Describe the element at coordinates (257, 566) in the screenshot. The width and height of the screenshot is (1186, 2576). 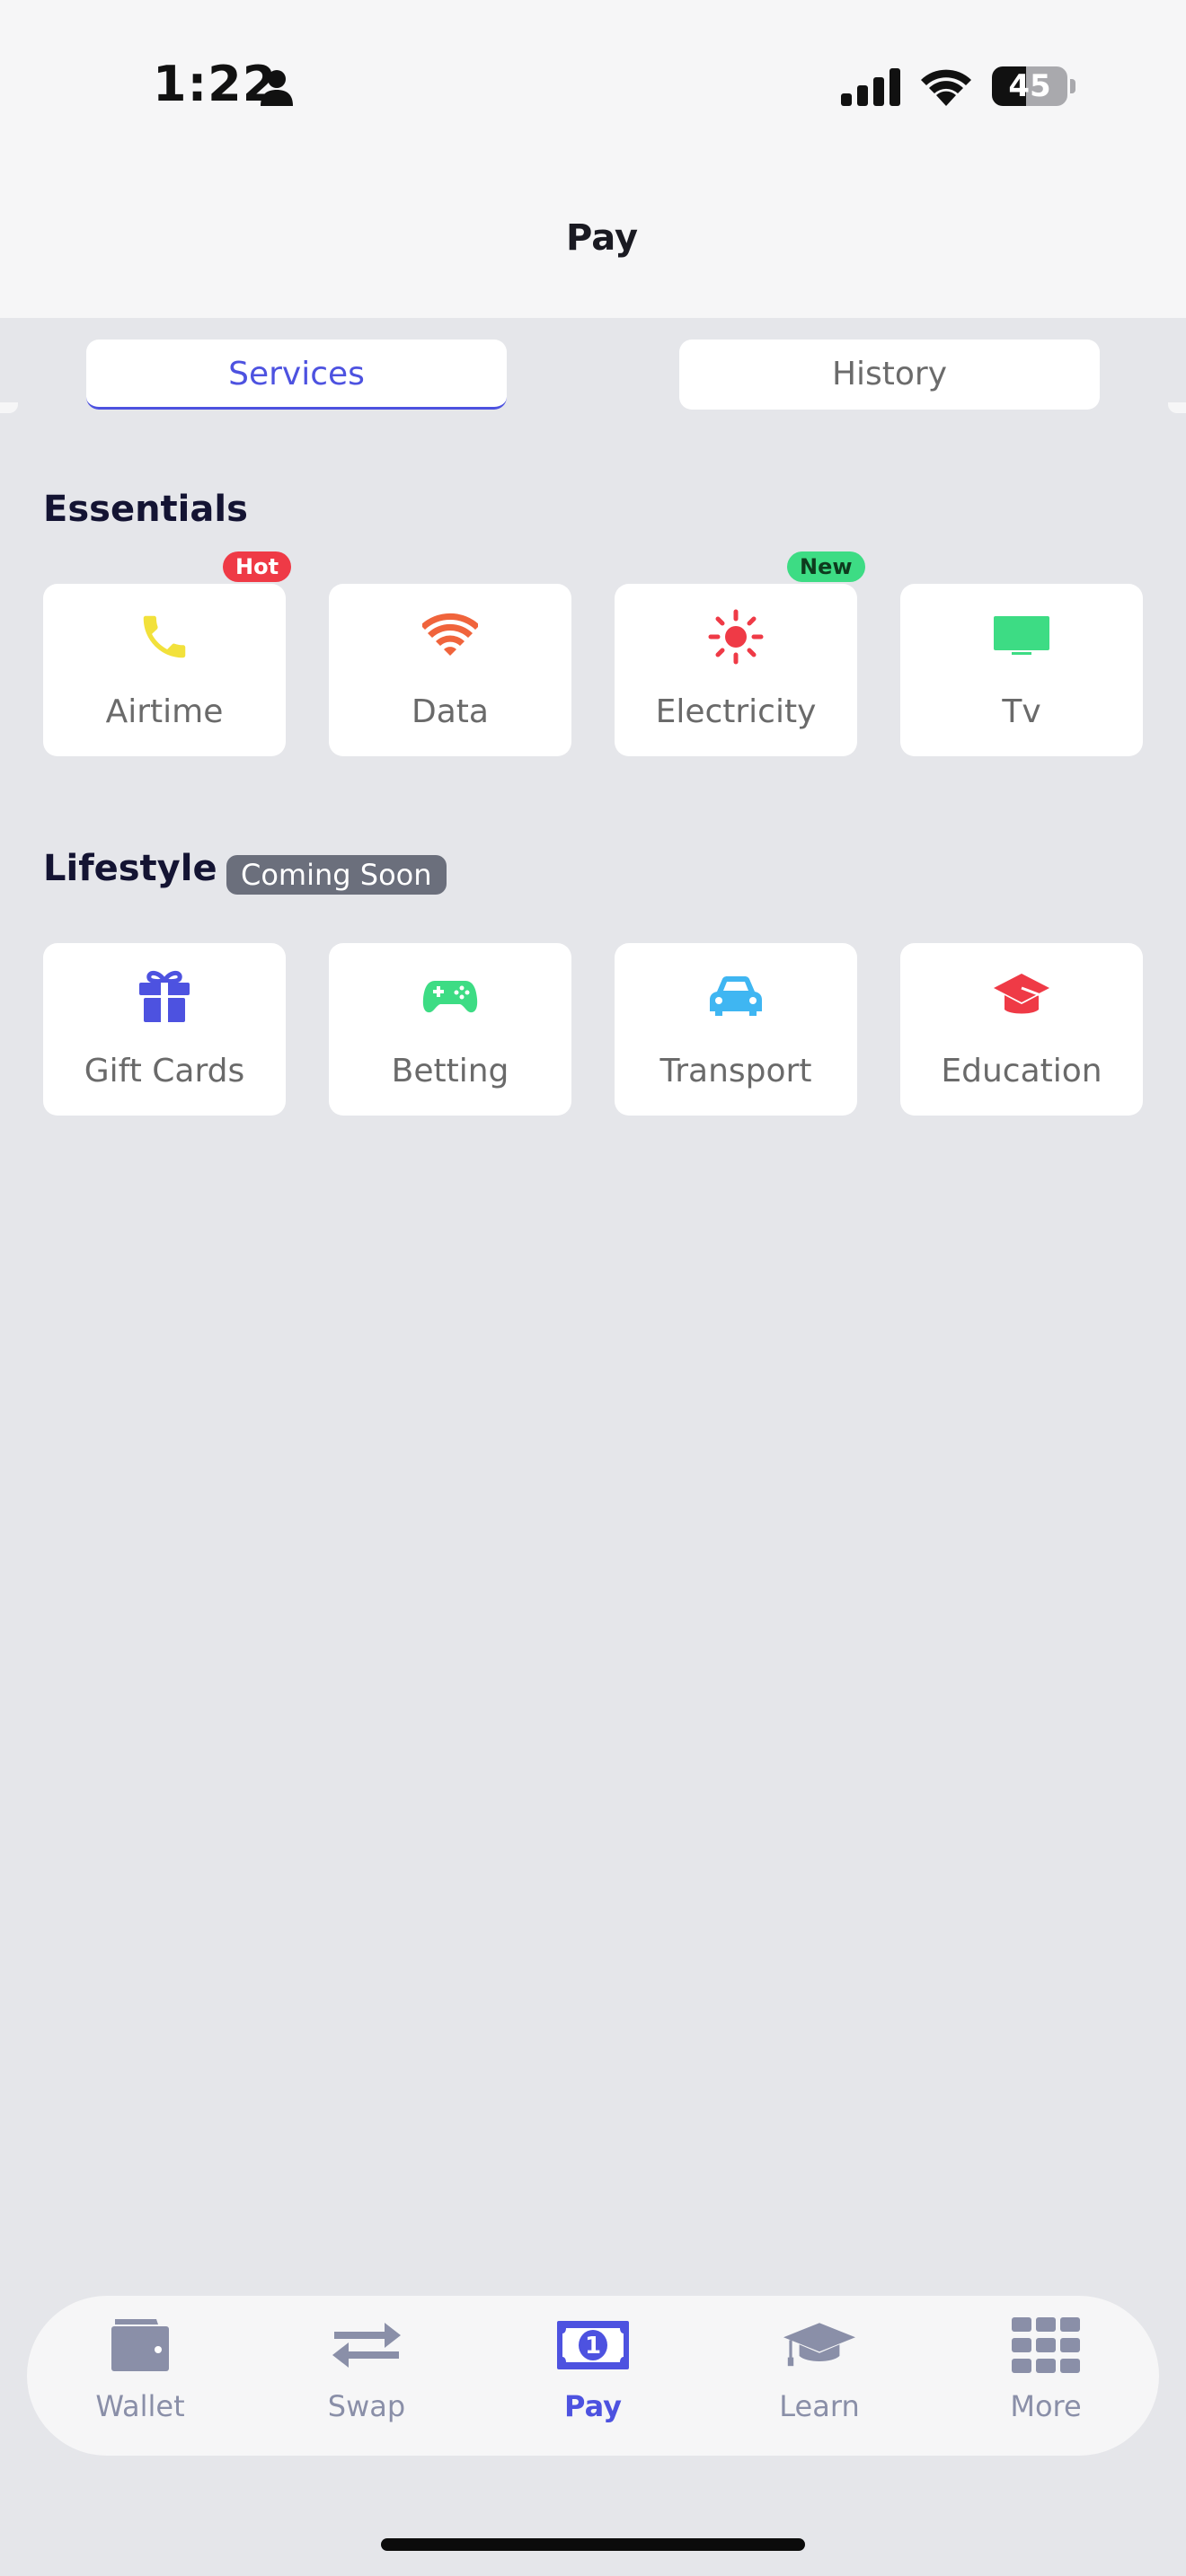
I see `hot-badge: Hot` at that location.